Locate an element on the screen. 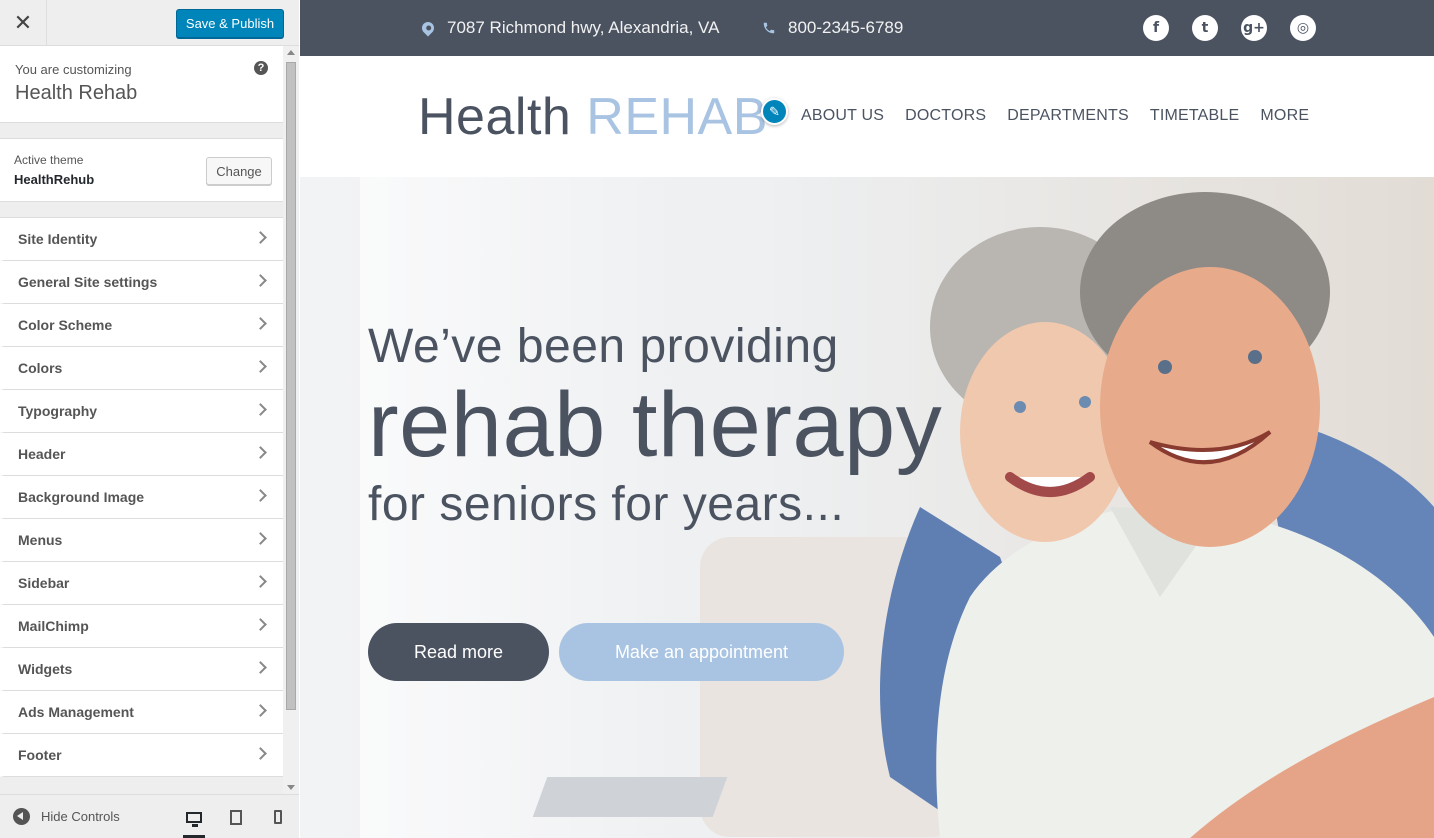 The width and height of the screenshot is (1434, 838). section-footer: Footer is located at coordinates (141, 755).